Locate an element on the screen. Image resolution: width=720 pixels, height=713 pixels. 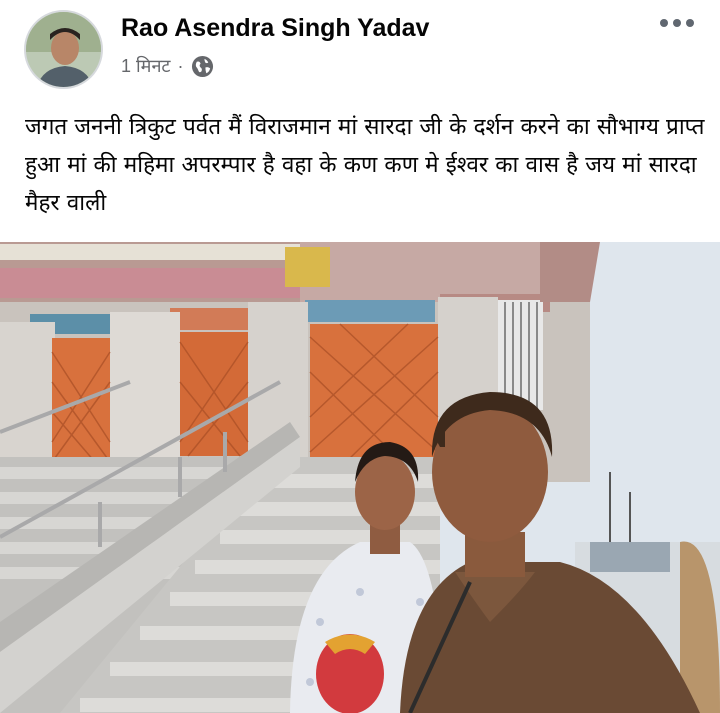
post-timestamp: 1 मिनट is located at coordinates (146, 66).